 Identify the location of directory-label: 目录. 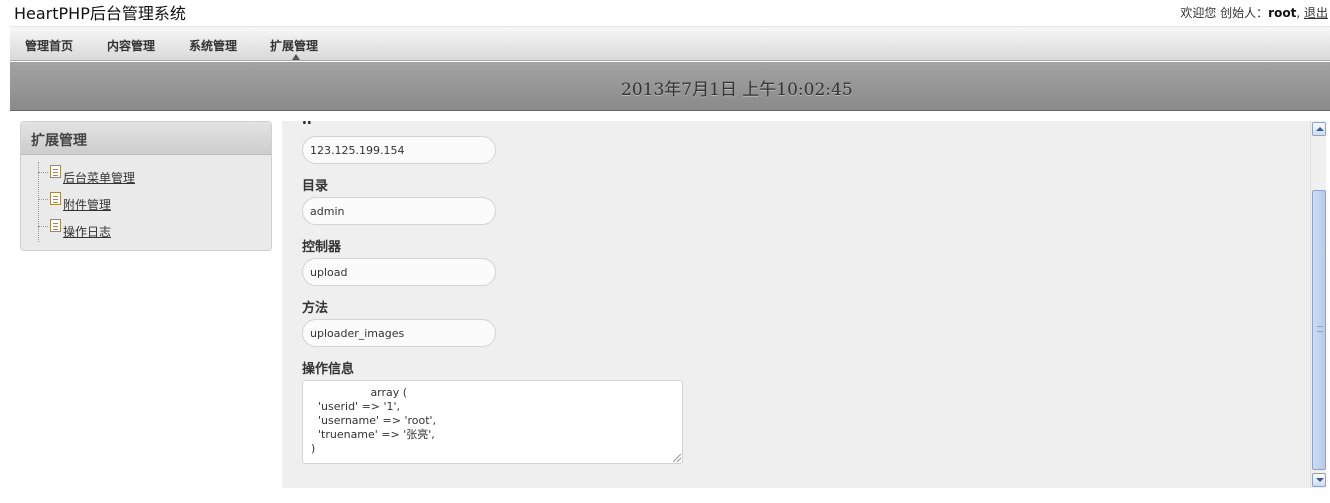
(315, 186).